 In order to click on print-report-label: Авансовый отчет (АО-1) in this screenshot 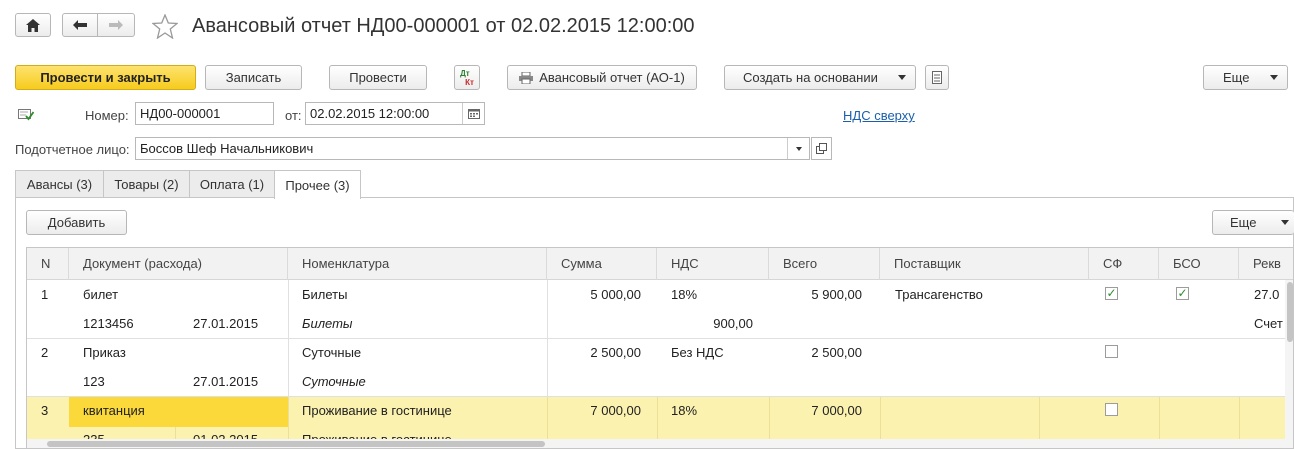, I will do `click(612, 77)`.